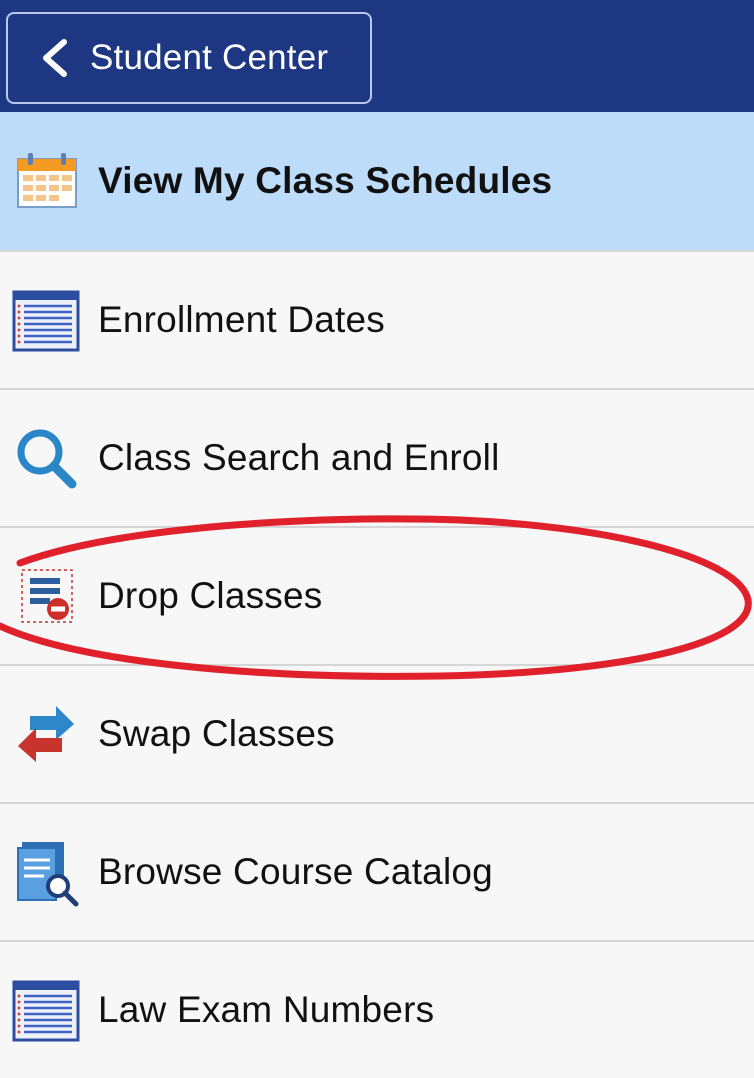  Describe the element at coordinates (299, 457) in the screenshot. I see `menu-item-label: Class Search and Enroll` at that location.